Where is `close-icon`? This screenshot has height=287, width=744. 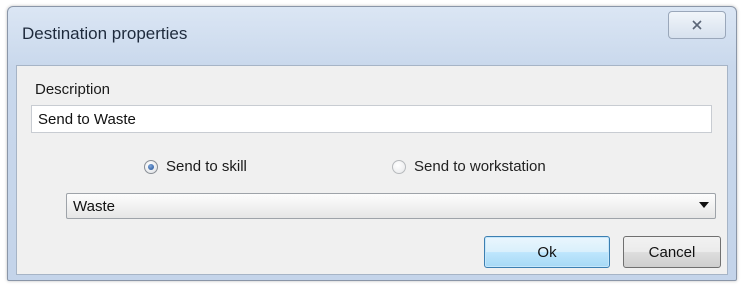
close-icon is located at coordinates (697, 25).